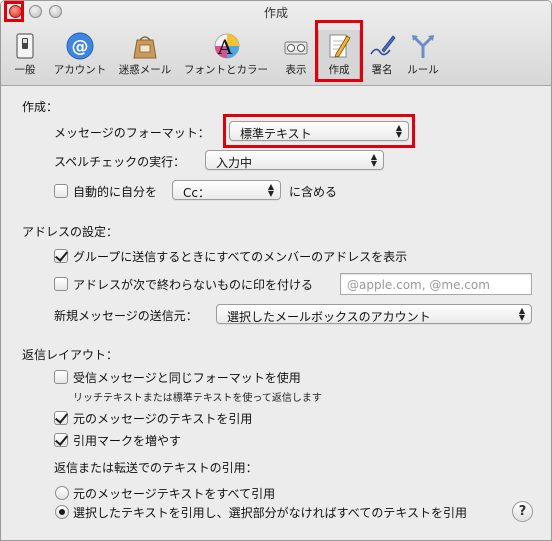 The height and width of the screenshot is (541, 552). I want to click on font-color-icon: A, so click(227, 46).